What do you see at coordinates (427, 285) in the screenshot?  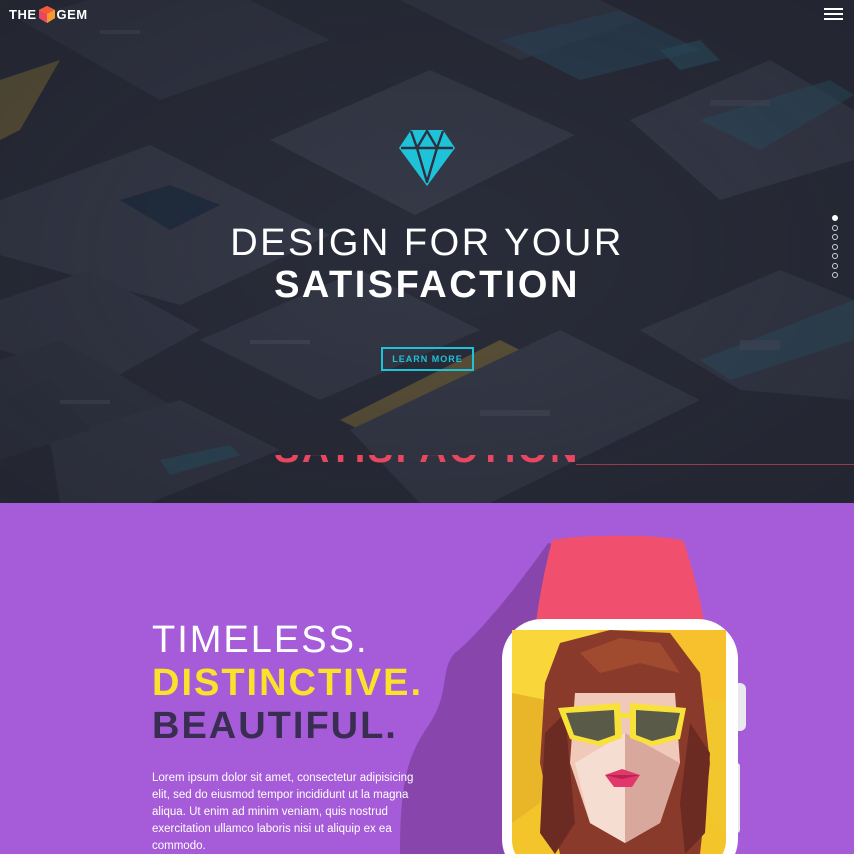 I see `hero-headline-line2: SATISFACTION` at bounding box center [427, 285].